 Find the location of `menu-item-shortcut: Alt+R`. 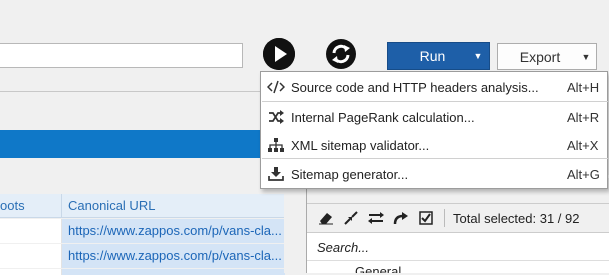

menu-item-shortcut: Alt+R is located at coordinates (583, 117).